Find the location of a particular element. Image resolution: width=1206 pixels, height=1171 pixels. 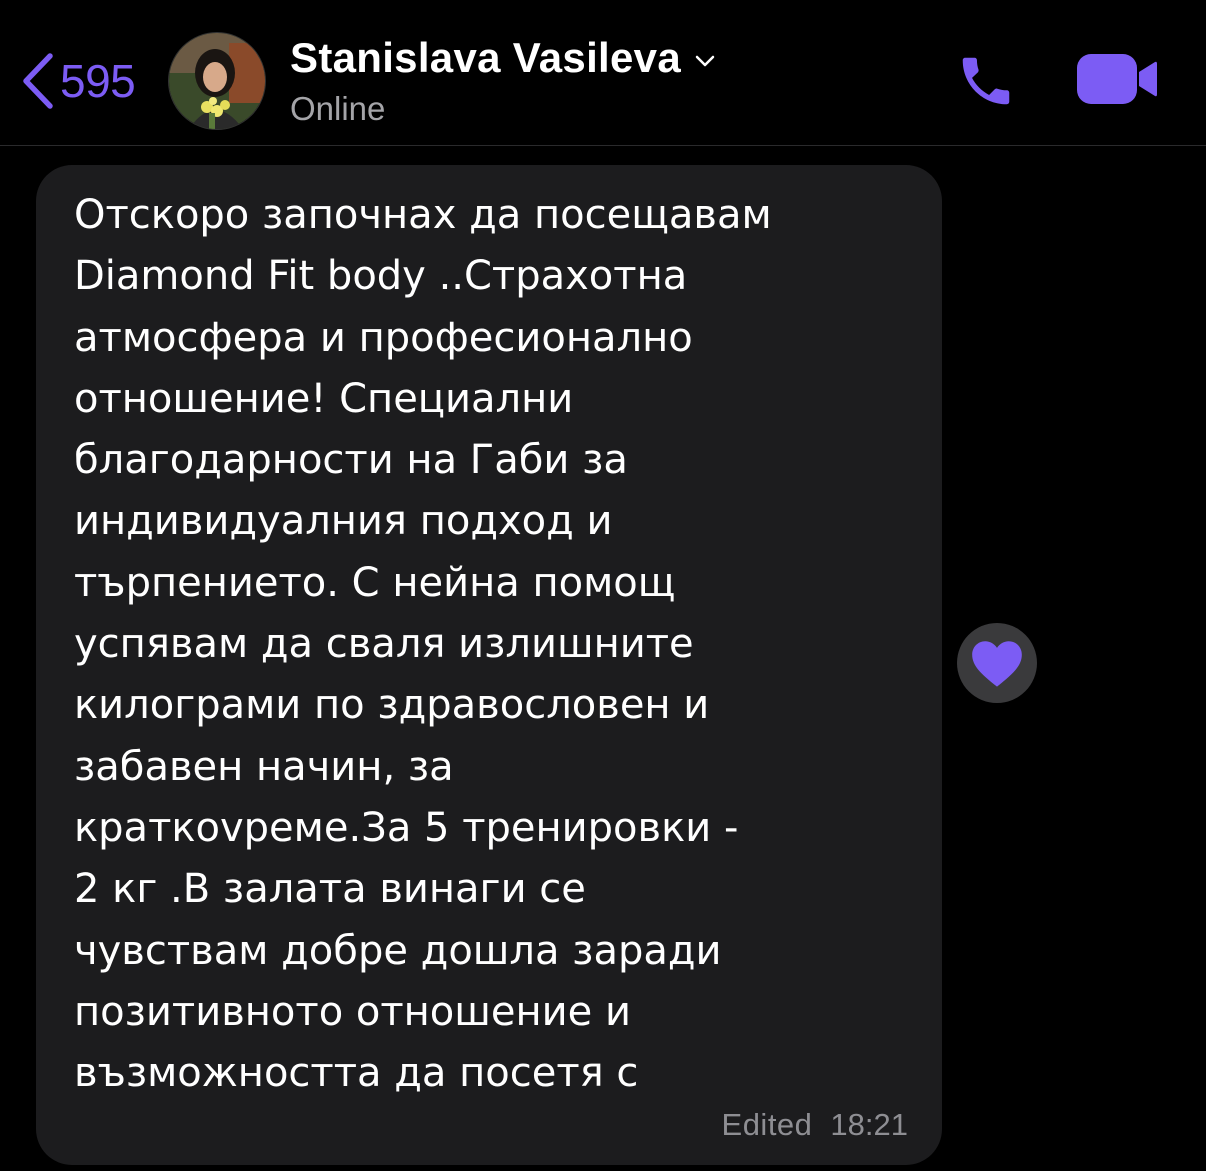

video-camera-icon is located at coordinates (1117, 79).